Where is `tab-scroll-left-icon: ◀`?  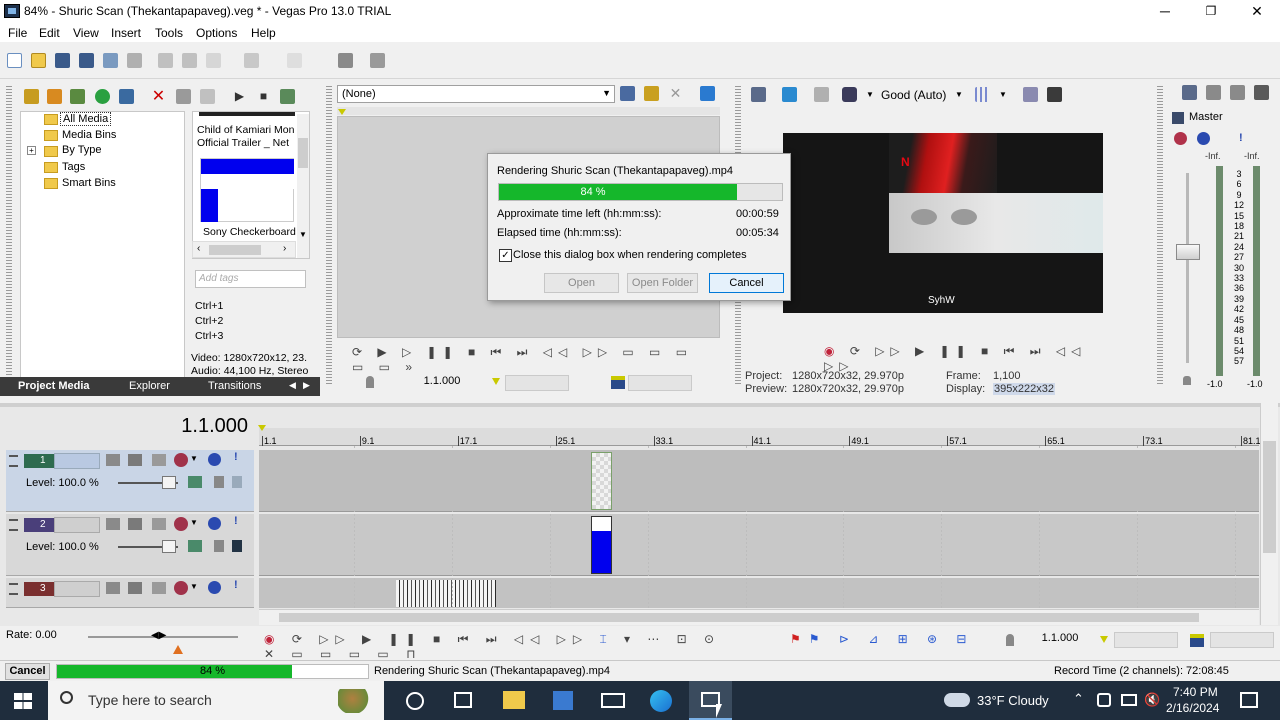 tab-scroll-left-icon: ◀ is located at coordinates (292, 385).